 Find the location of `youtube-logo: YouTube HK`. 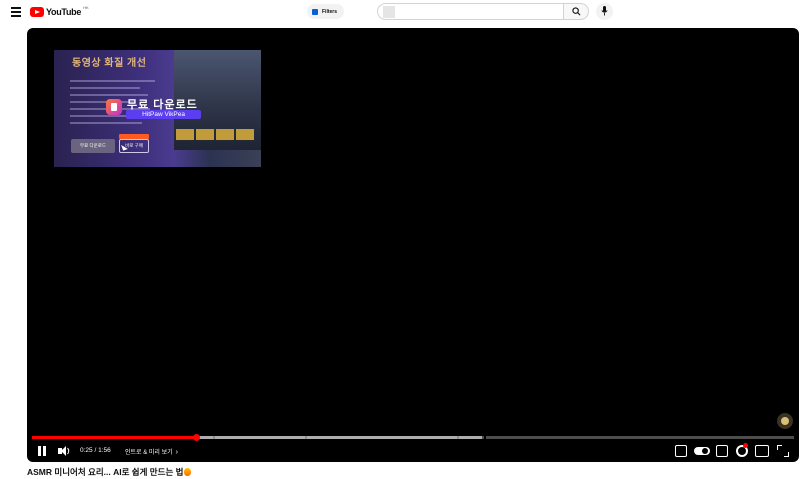

youtube-logo: YouTube HK is located at coordinates (59, 11).